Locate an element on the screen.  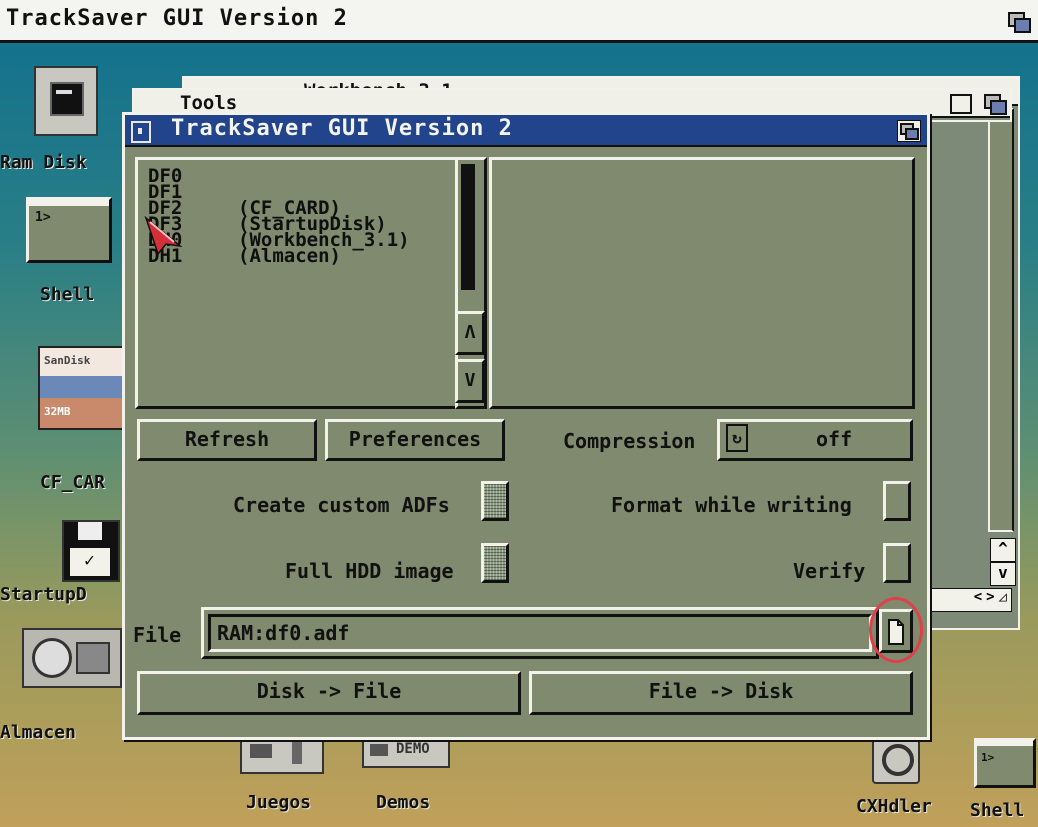
shell-label-right: Shell is located at coordinates (997, 810).